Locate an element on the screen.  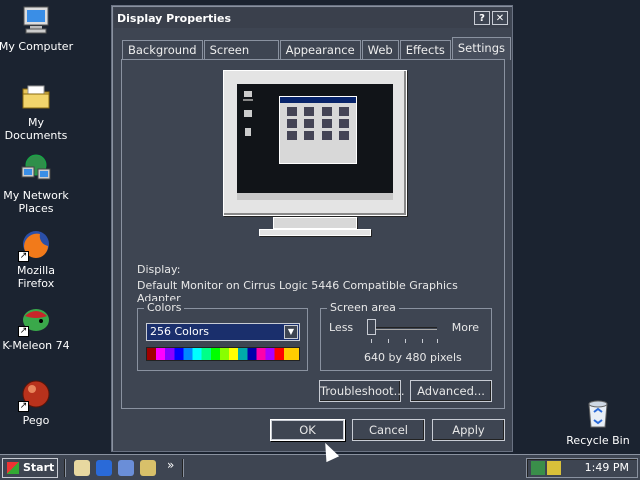
more-label: More is located at coordinates (465, 327).